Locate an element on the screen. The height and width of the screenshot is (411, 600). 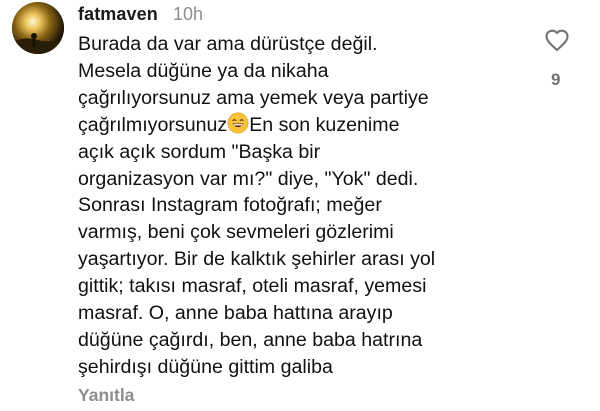
avatar is located at coordinates (38, 28).